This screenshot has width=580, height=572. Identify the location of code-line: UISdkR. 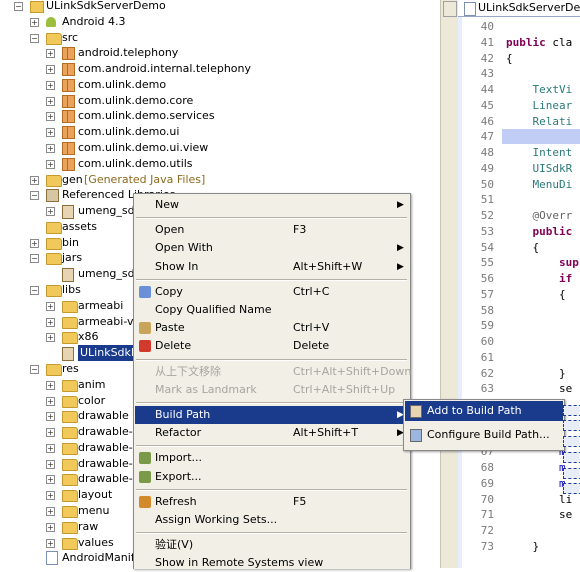
(539, 168).